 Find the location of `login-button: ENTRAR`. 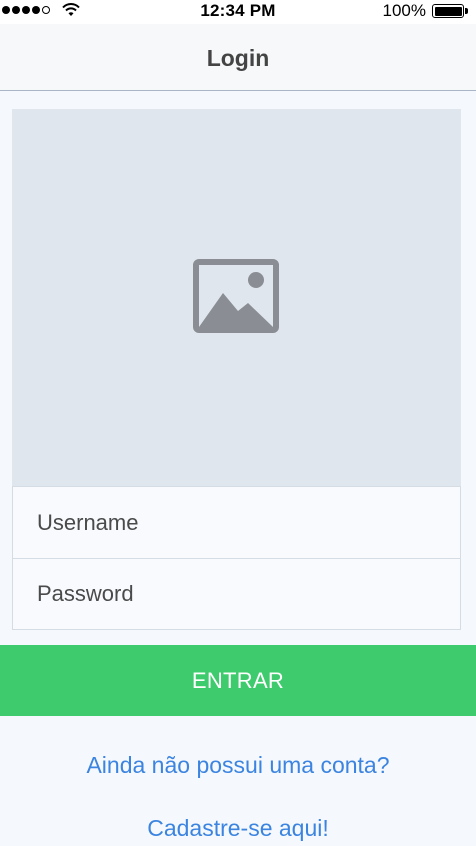

login-button: ENTRAR is located at coordinates (238, 680).